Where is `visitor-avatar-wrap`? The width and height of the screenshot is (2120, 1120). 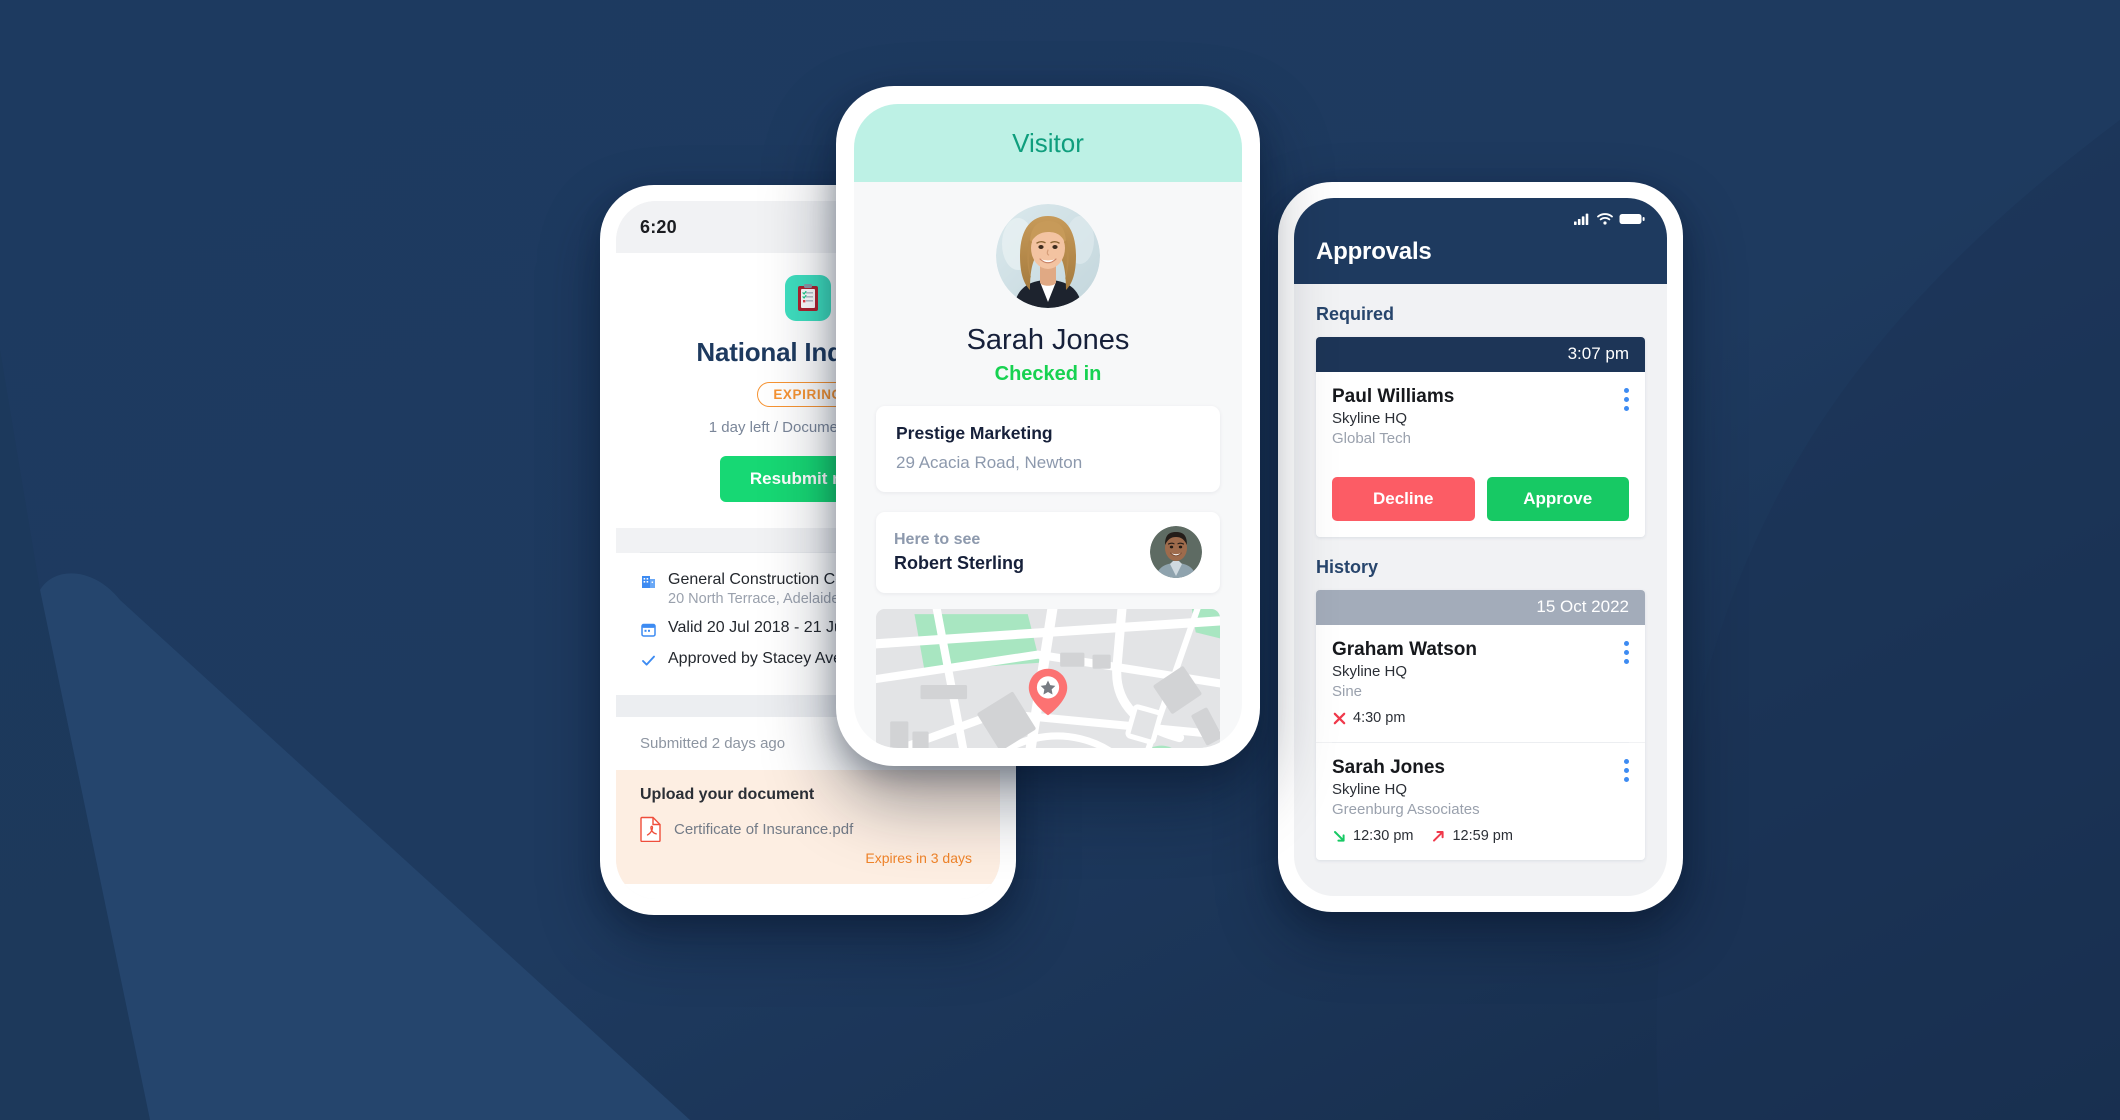
visitor-avatar-wrap is located at coordinates (1048, 256).